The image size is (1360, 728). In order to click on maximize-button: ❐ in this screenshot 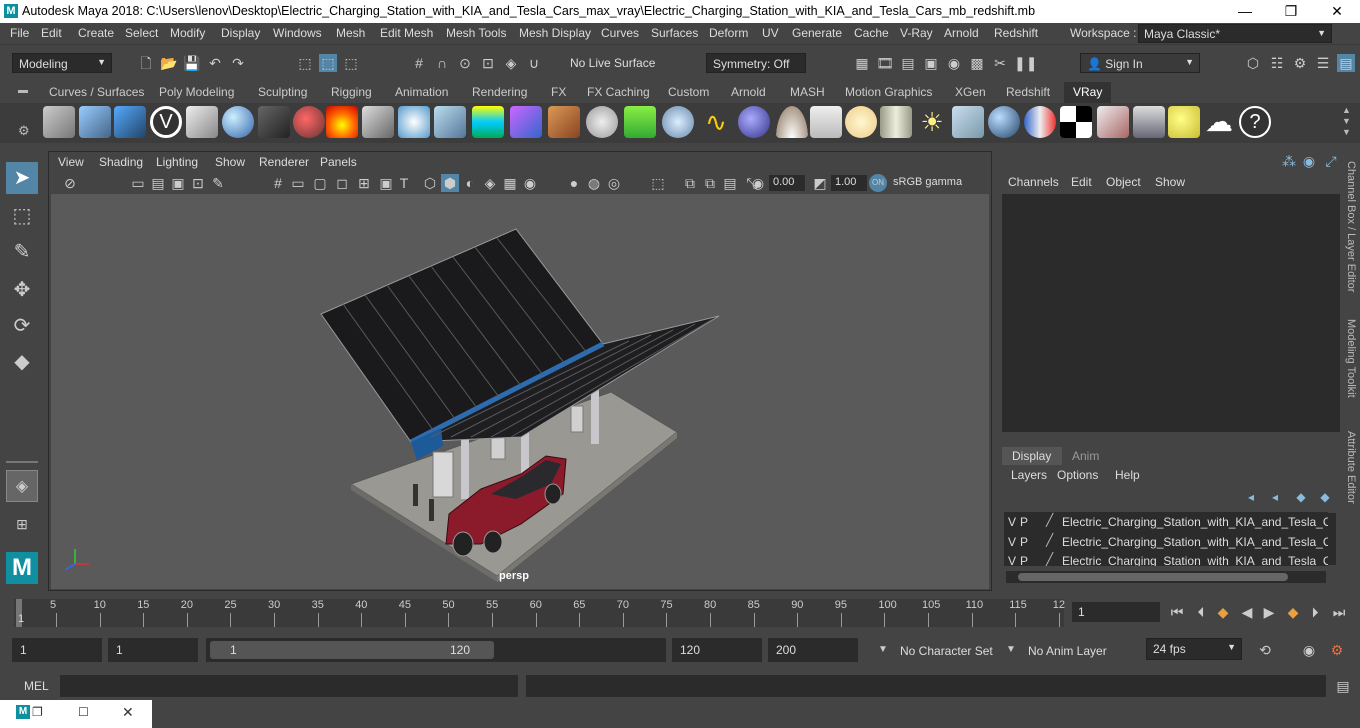, I will do `click(1291, 11)`.